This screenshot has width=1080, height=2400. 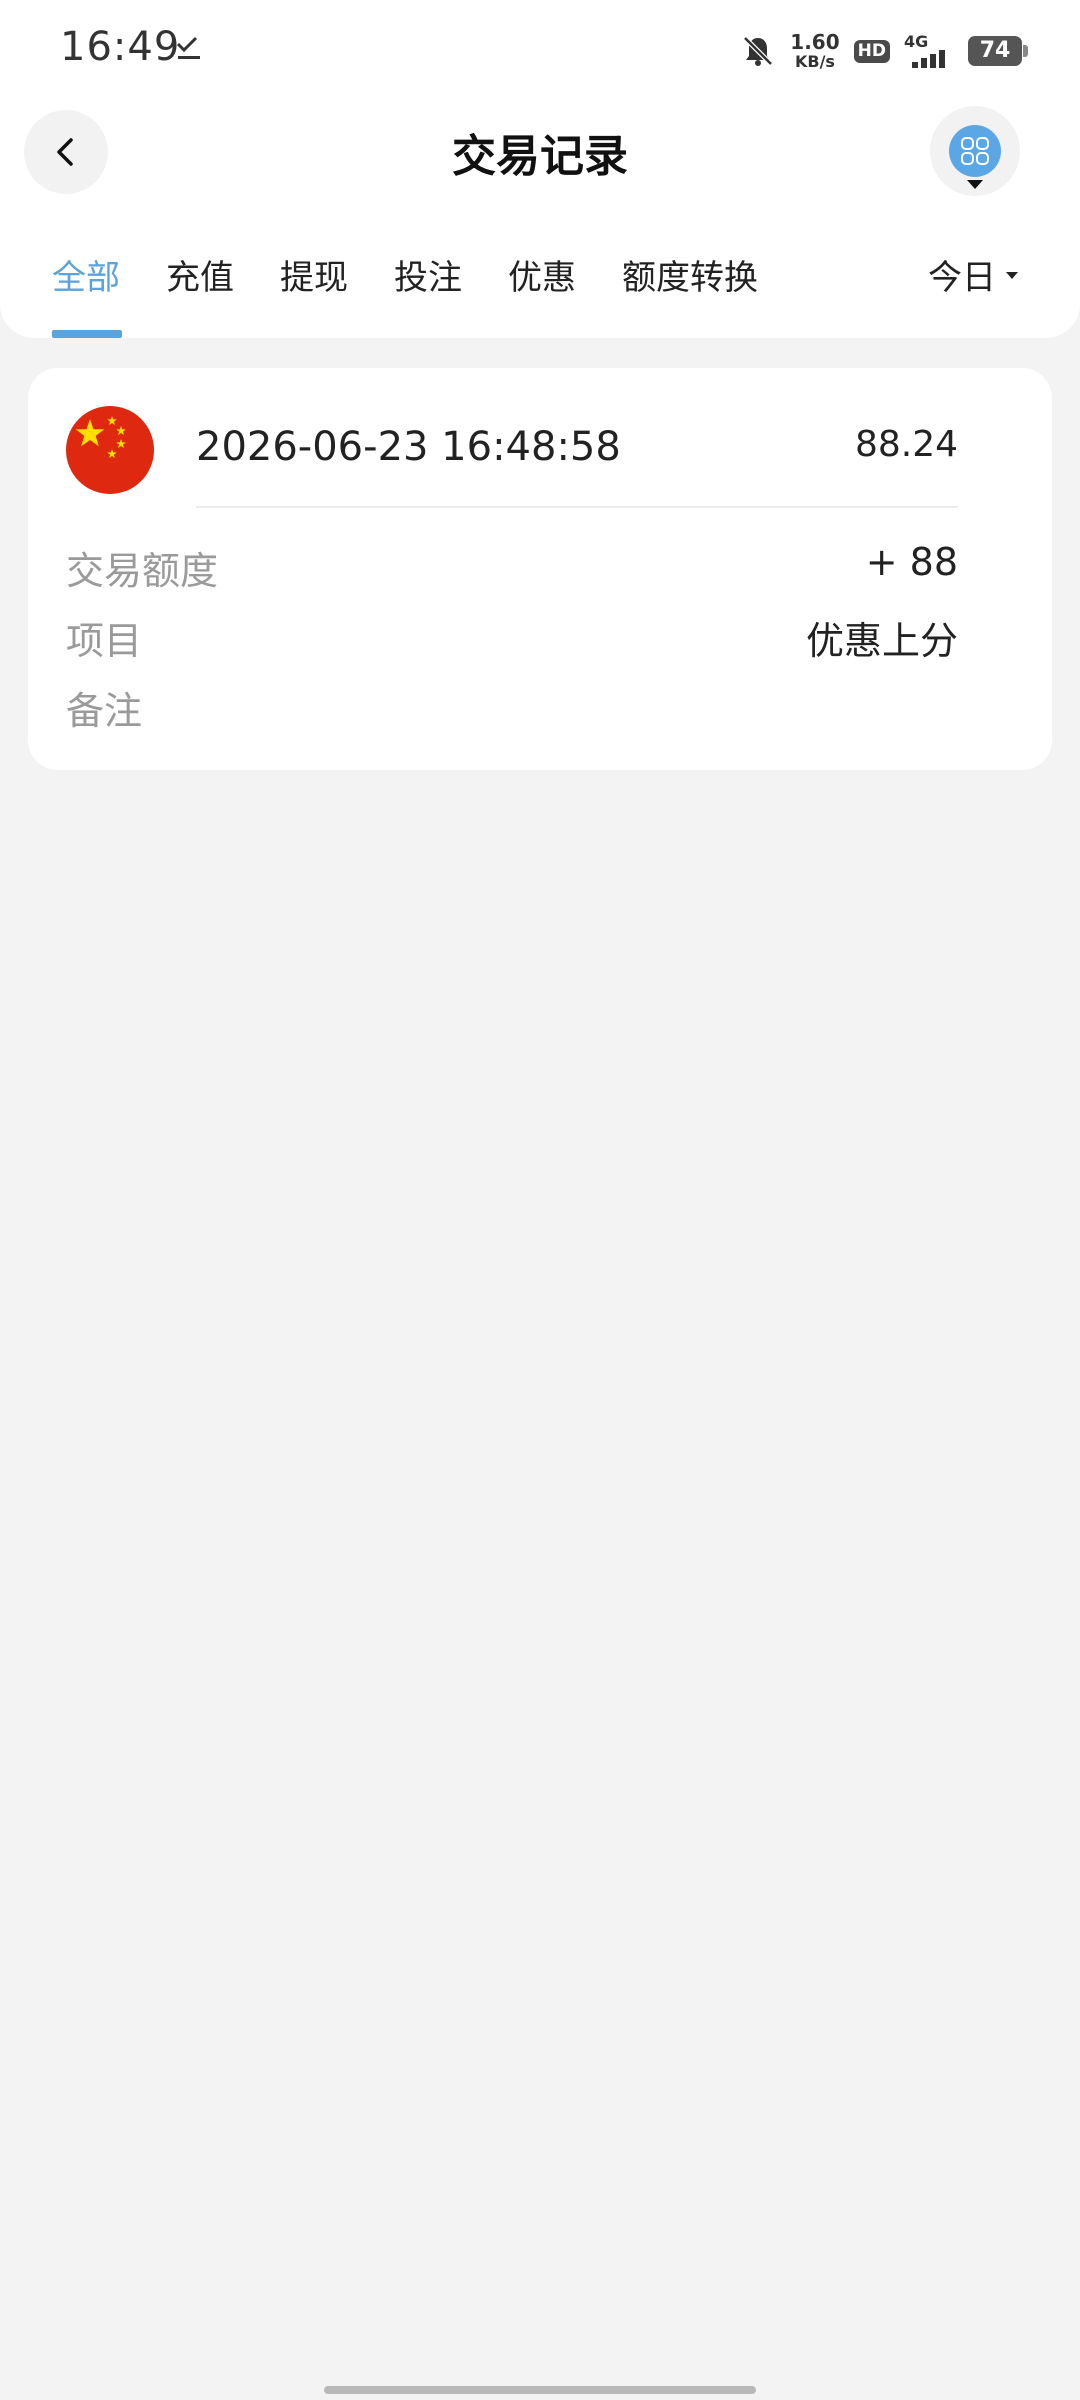 I want to click on network-speed: 1.60 KB/s, so click(x=814, y=51).